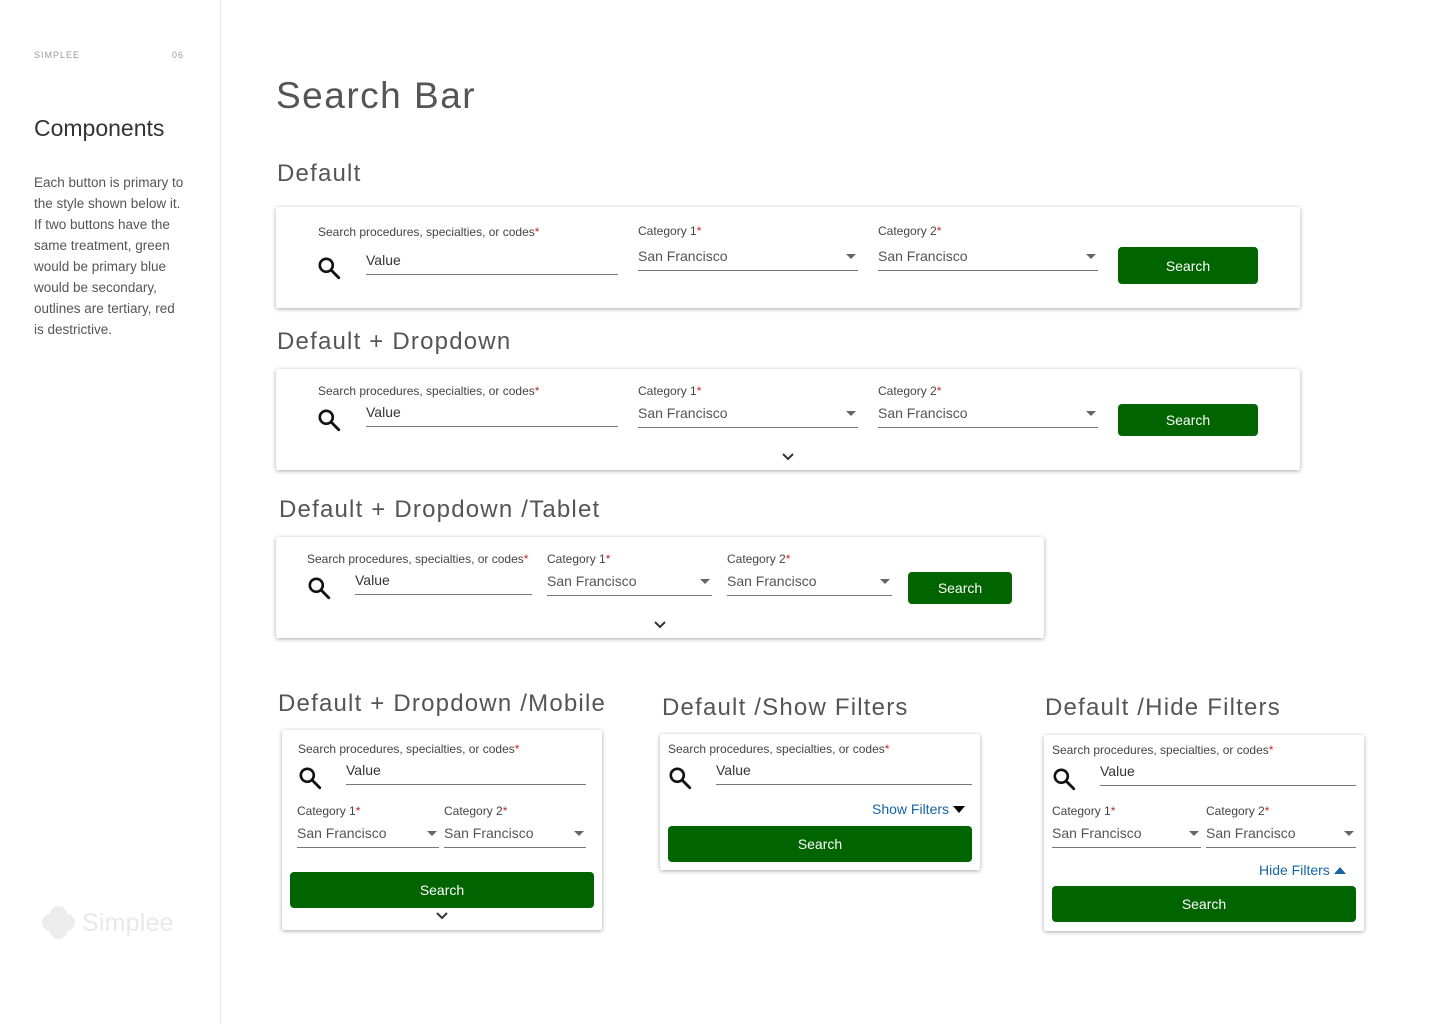  I want to click on section-title-default-dropdown: Default + Dropdown, so click(394, 341).